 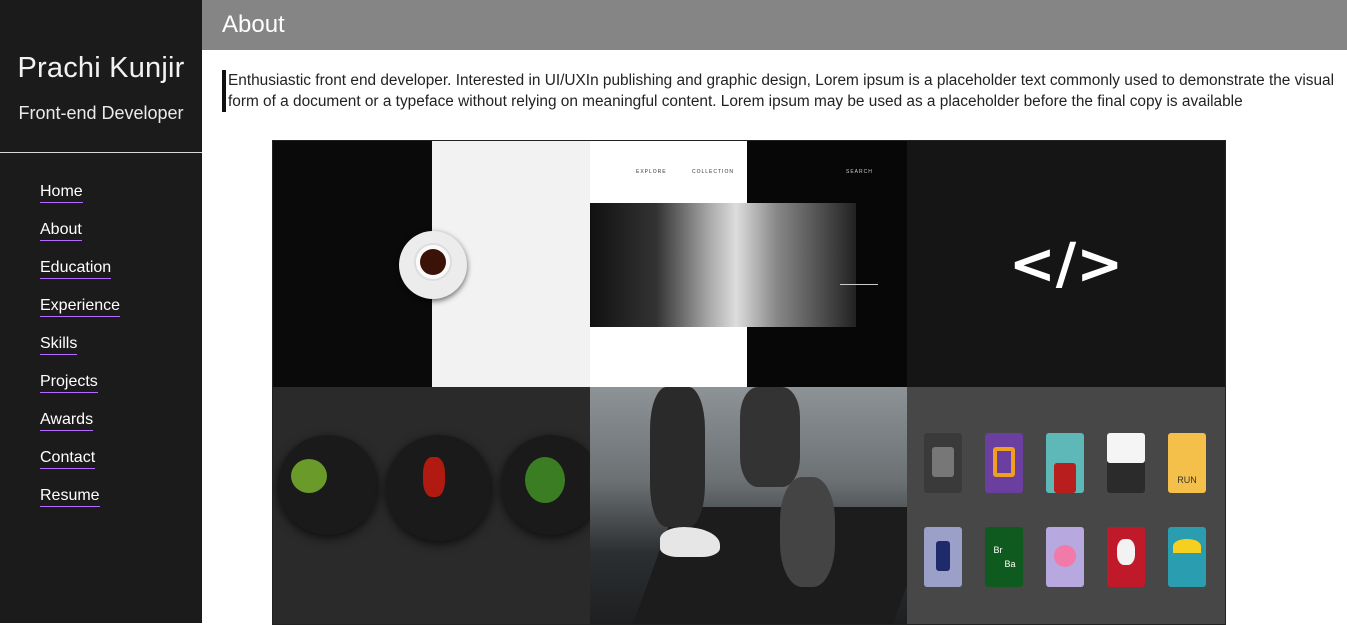 I want to click on card-run-label: RUN, so click(x=1187, y=480).